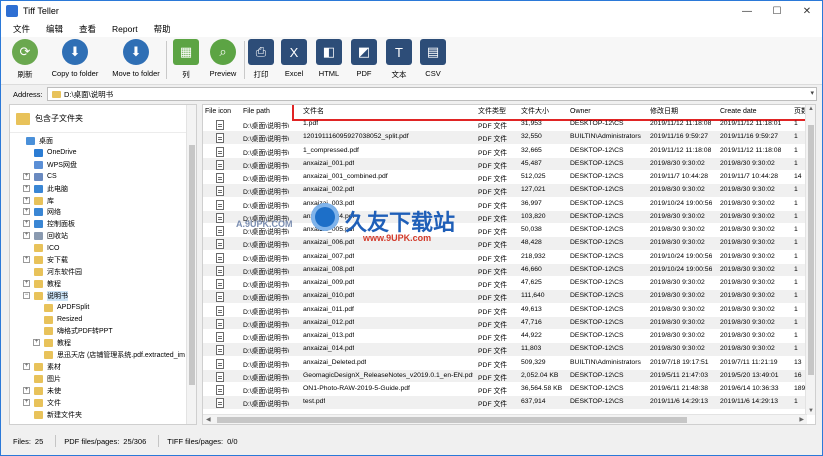 Image resolution: width=823 pixels, height=456 pixels. What do you see at coordinates (533, 190) in the screenshot?
I see `cell-file-size: 127,021` at bounding box center [533, 190].